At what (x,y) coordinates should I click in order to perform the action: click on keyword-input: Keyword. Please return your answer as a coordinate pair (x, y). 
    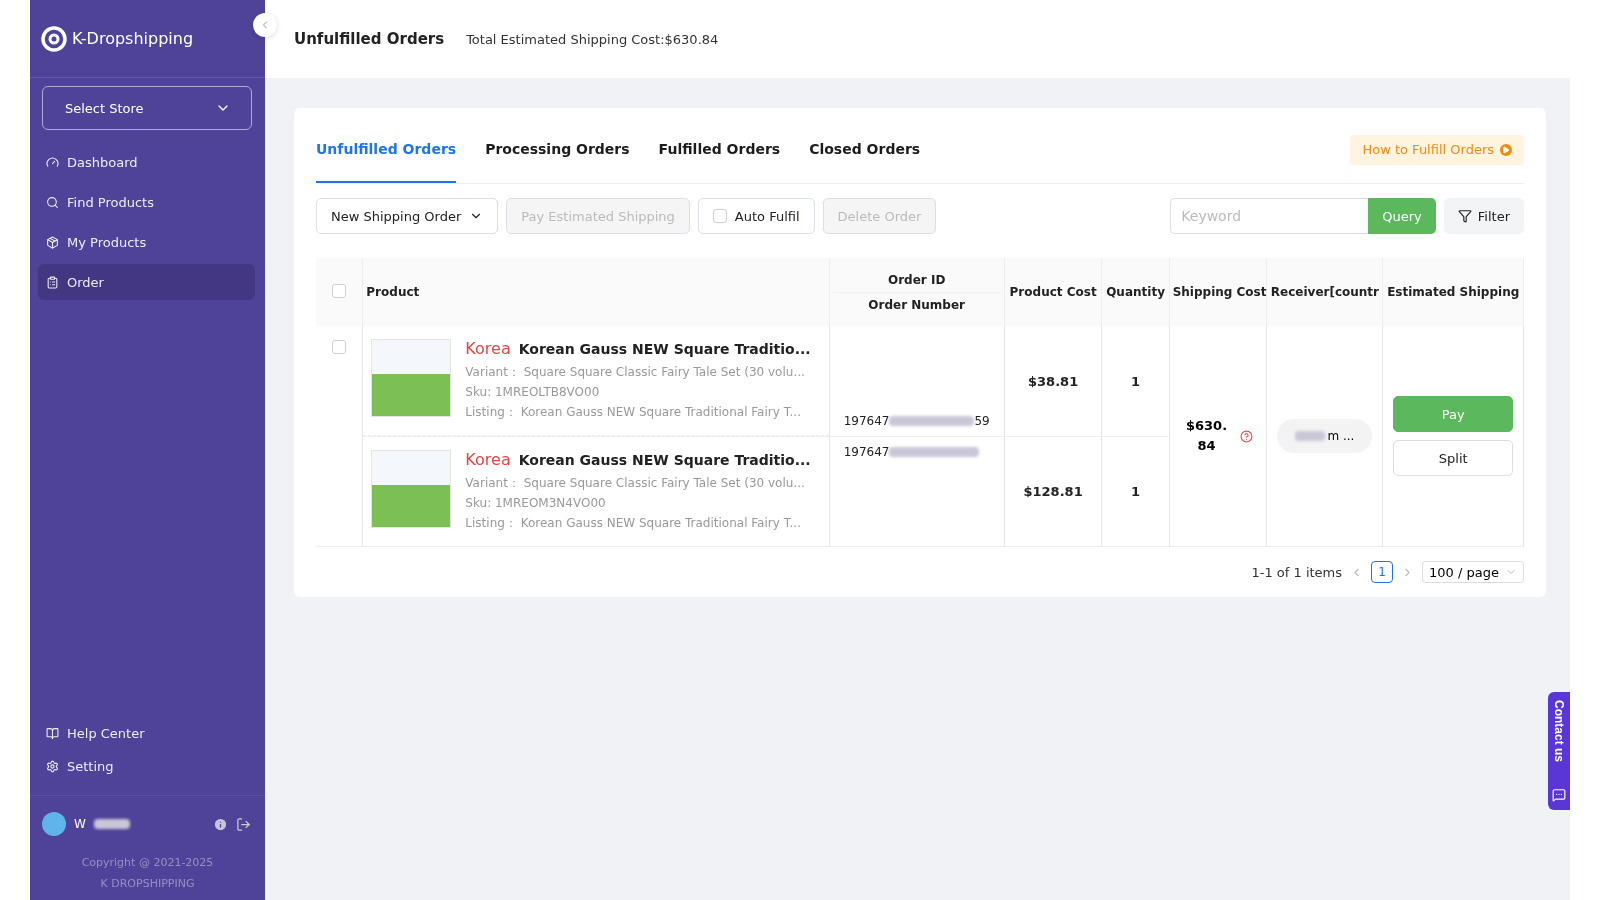
    Looking at the image, I should click on (1269, 216).